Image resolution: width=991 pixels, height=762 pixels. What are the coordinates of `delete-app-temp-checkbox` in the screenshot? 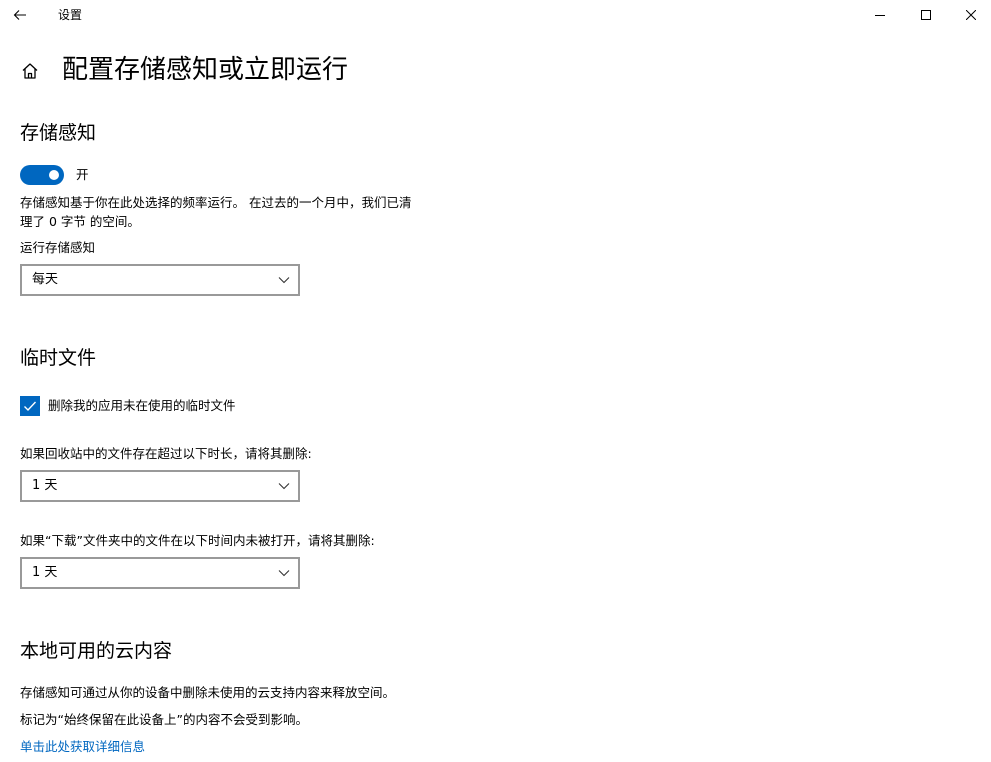 It's located at (30, 406).